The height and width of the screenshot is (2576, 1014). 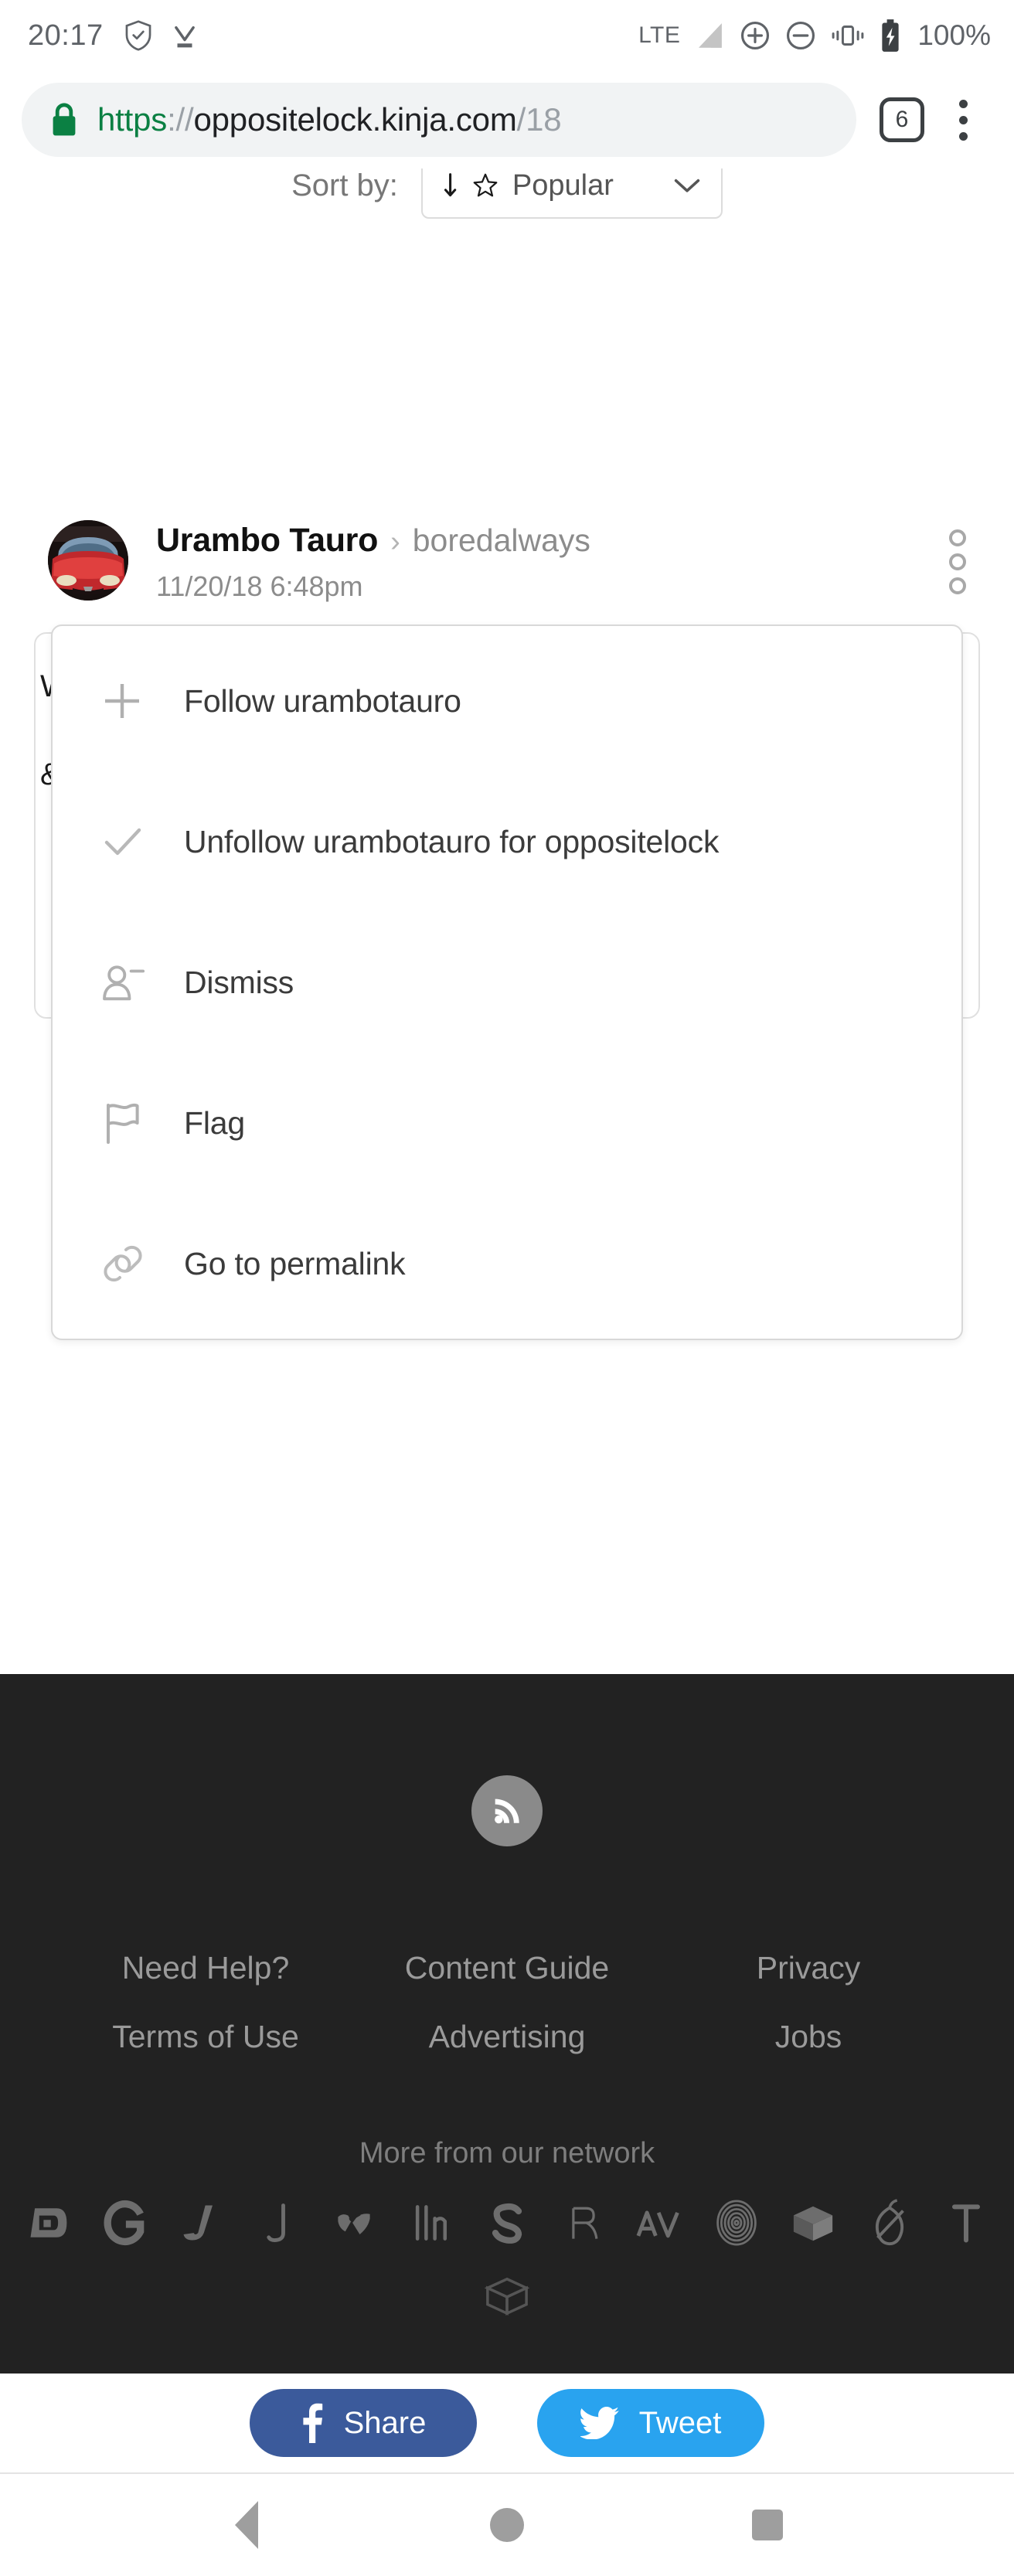 What do you see at coordinates (902, 120) in the screenshot?
I see `tab-switcher-button: 6` at bounding box center [902, 120].